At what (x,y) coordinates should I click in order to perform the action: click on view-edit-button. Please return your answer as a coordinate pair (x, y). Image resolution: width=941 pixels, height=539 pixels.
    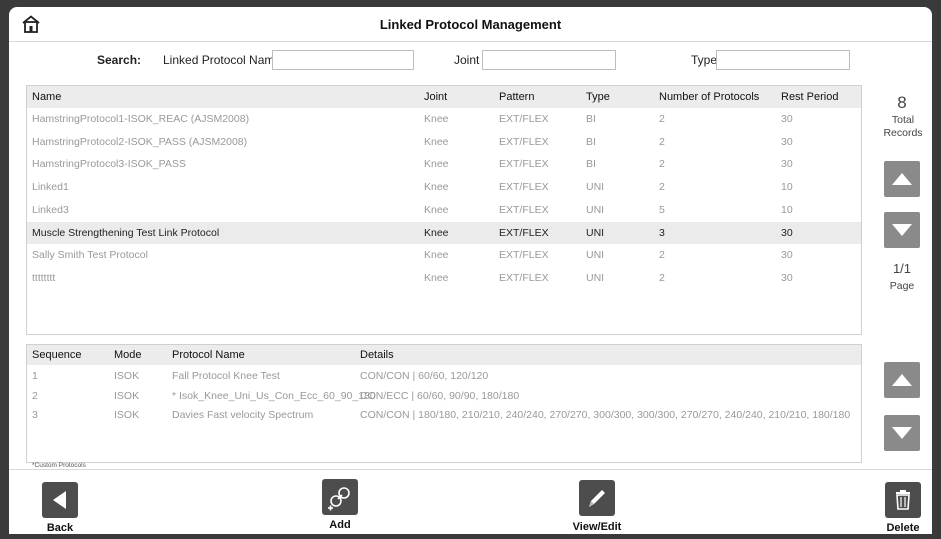
    Looking at the image, I should click on (597, 498).